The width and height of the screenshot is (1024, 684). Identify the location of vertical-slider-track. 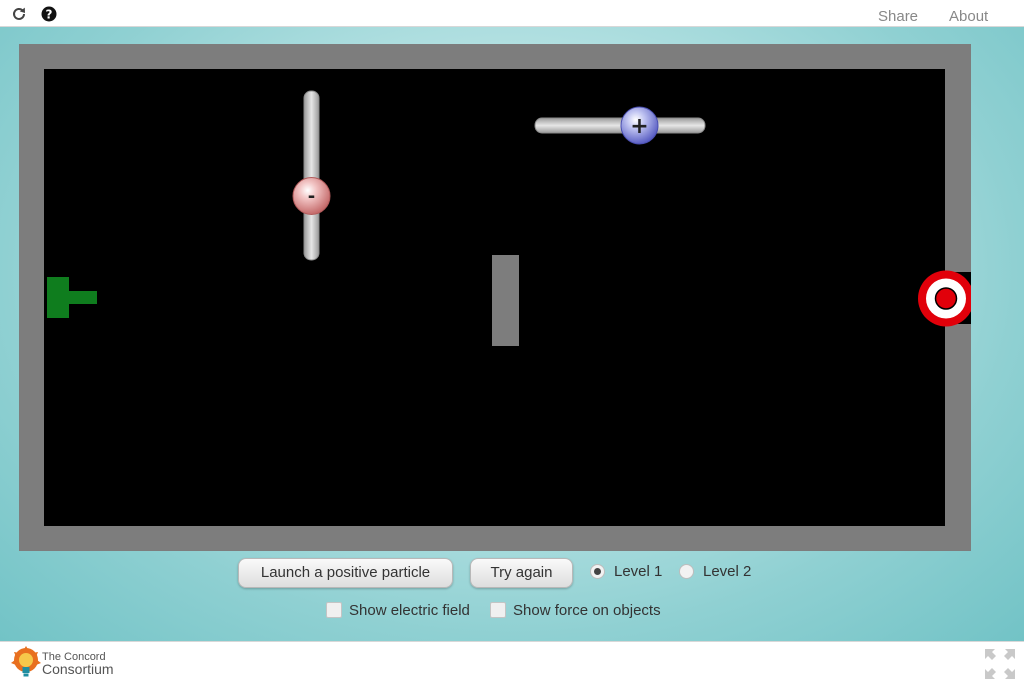
(311, 175).